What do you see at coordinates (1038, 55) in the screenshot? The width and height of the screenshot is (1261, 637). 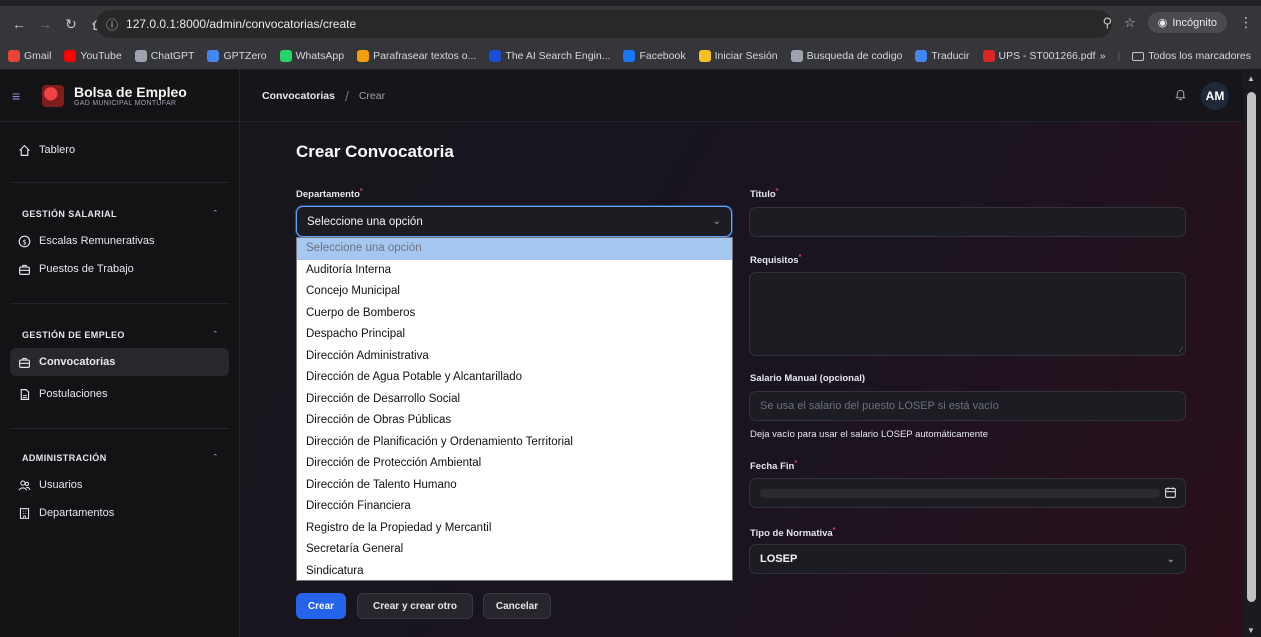 I see `bookmark-item: UPS - ST001266.pdf` at bounding box center [1038, 55].